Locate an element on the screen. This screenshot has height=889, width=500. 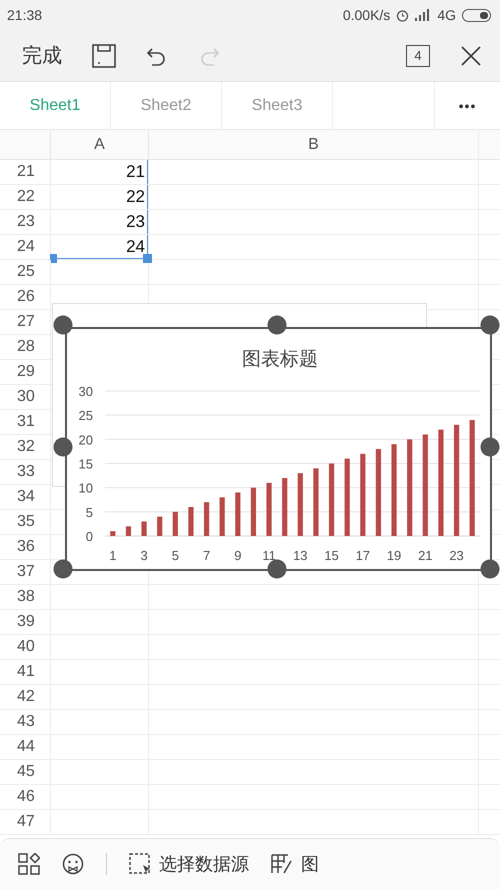
selection-icon is located at coordinates (140, 864).